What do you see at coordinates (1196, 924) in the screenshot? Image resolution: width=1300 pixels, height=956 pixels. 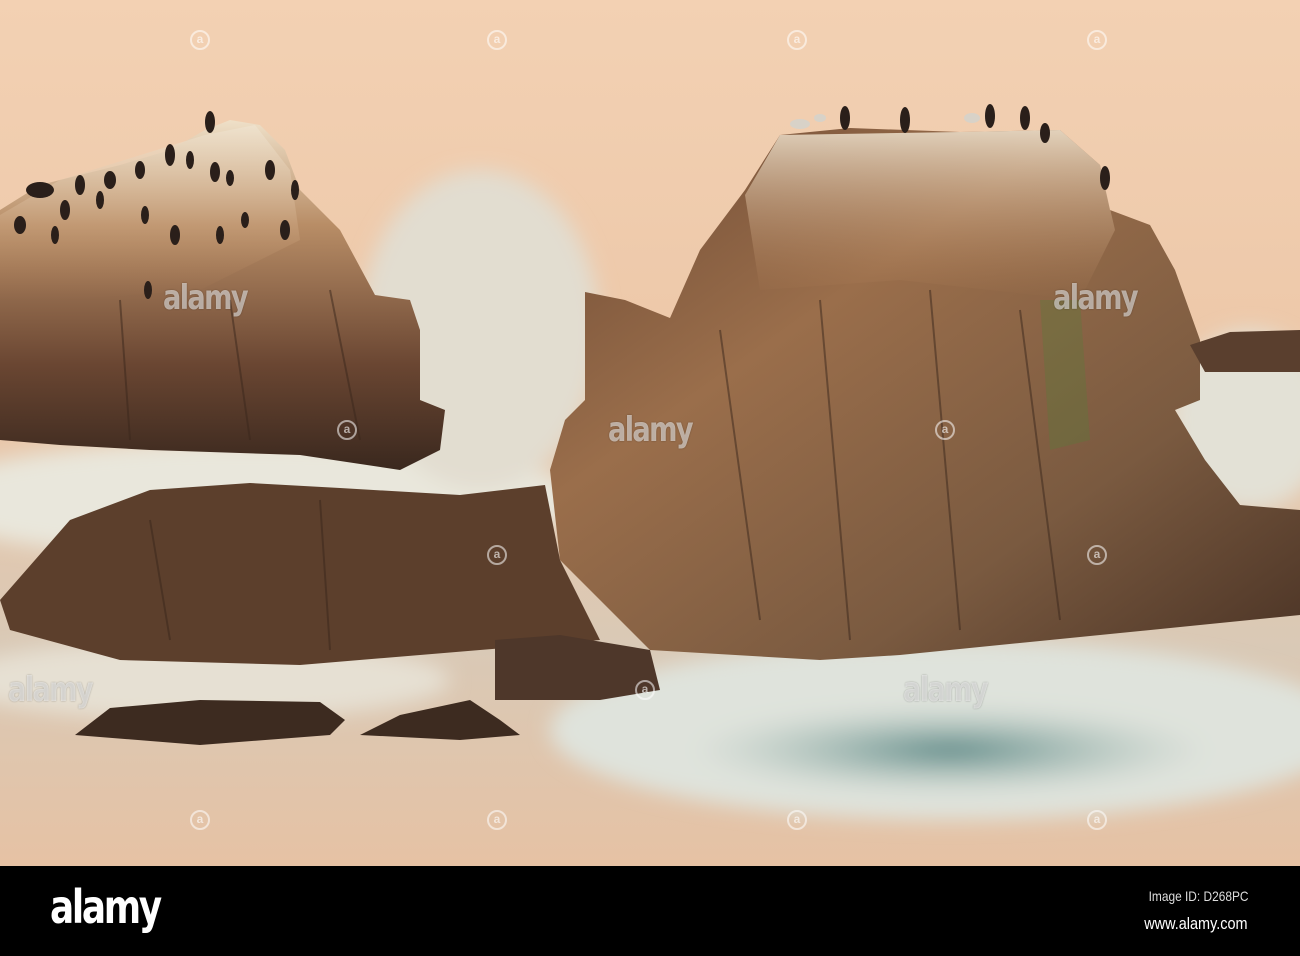 I see `site-url: www.alamy.com` at bounding box center [1196, 924].